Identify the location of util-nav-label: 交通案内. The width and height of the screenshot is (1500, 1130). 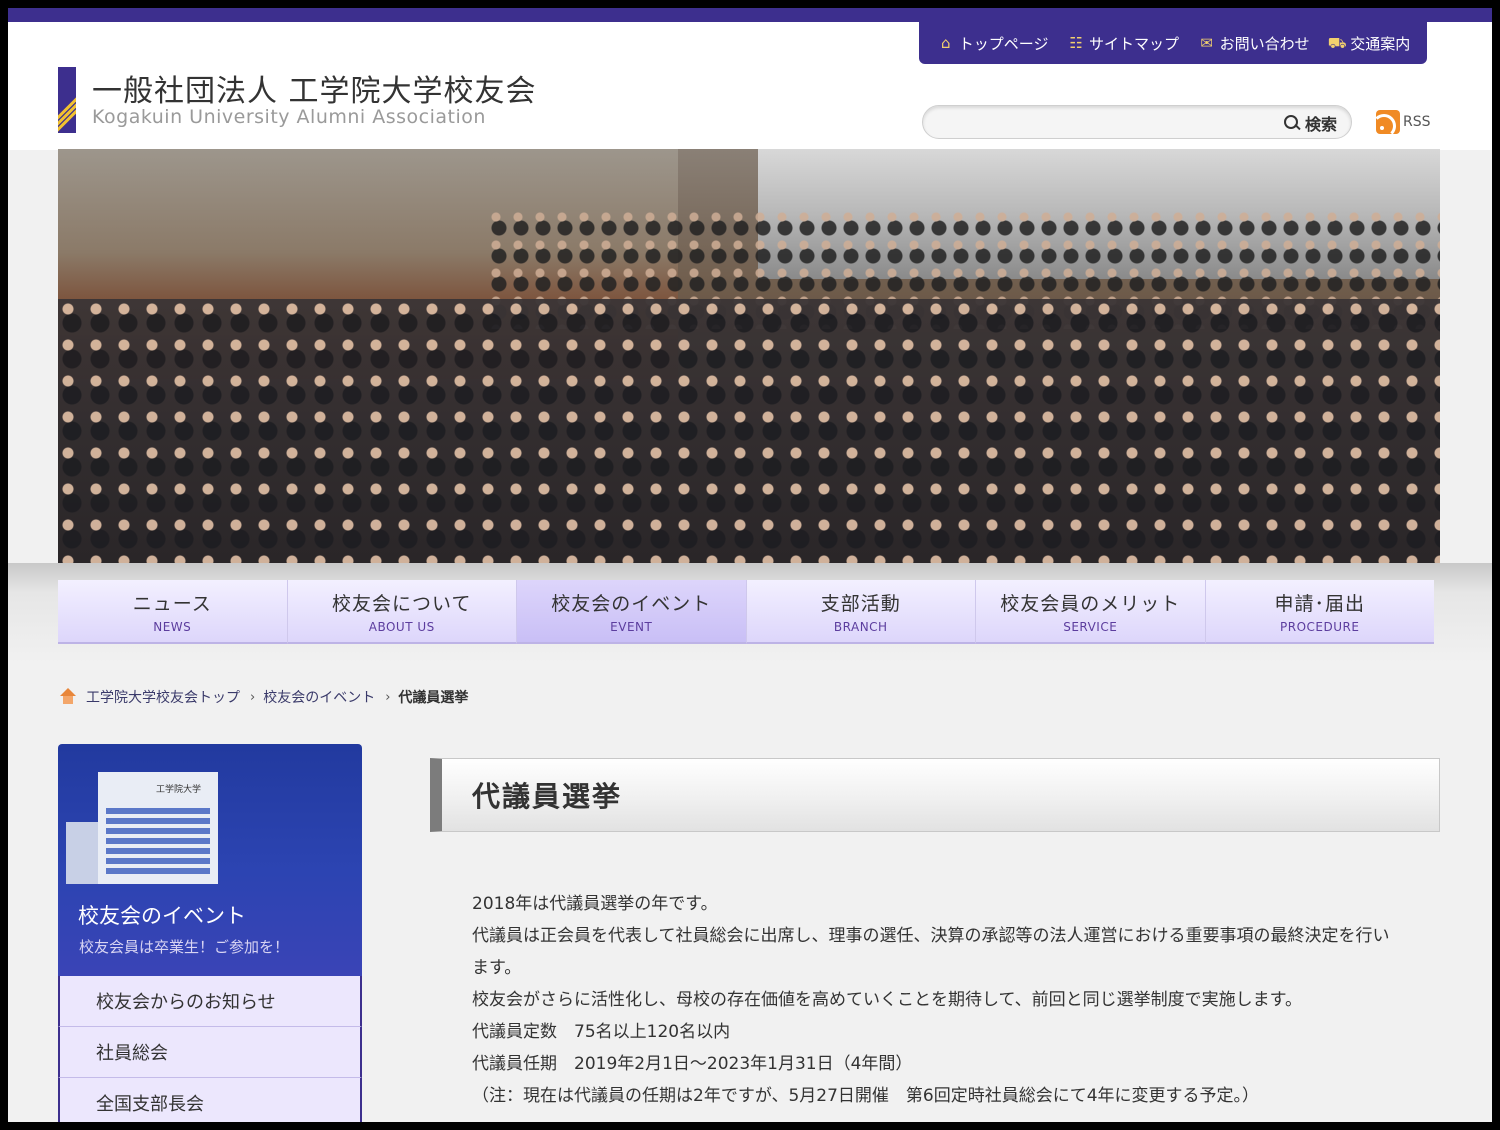
(1380, 43).